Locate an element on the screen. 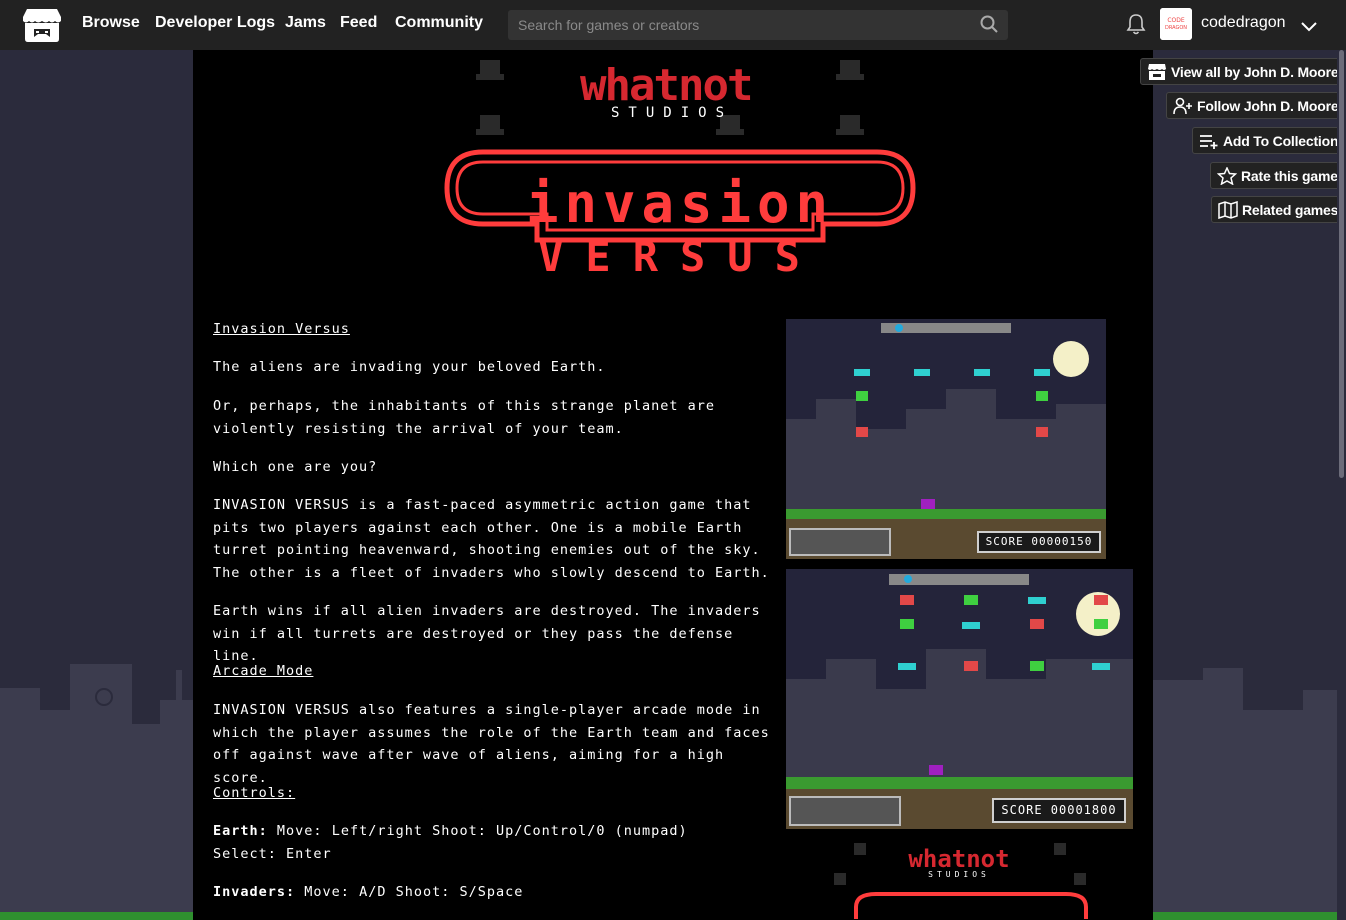 This screenshot has height=920, width=1346. follow-user-icon is located at coordinates (1182, 105).